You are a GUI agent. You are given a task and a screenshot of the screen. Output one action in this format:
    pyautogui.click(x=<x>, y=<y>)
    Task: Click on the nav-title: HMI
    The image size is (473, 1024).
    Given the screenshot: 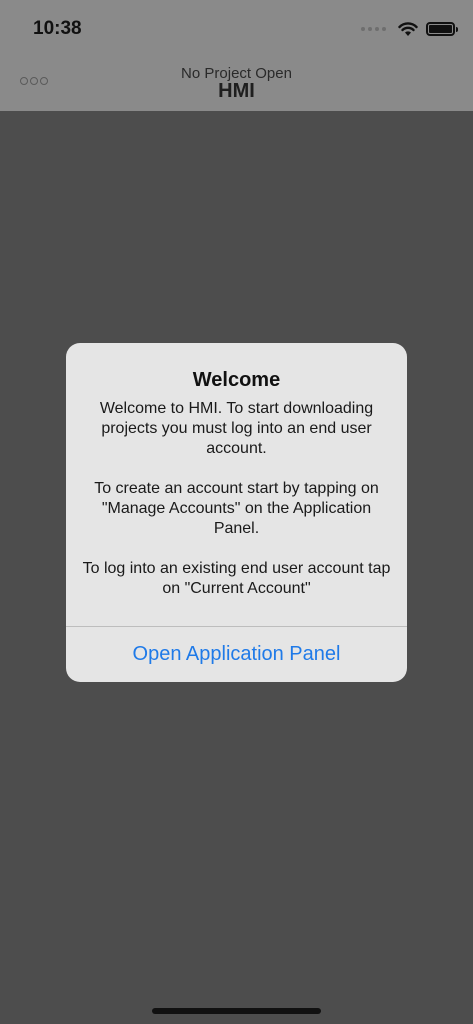 What is the action you would take?
    pyautogui.click(x=236, y=91)
    